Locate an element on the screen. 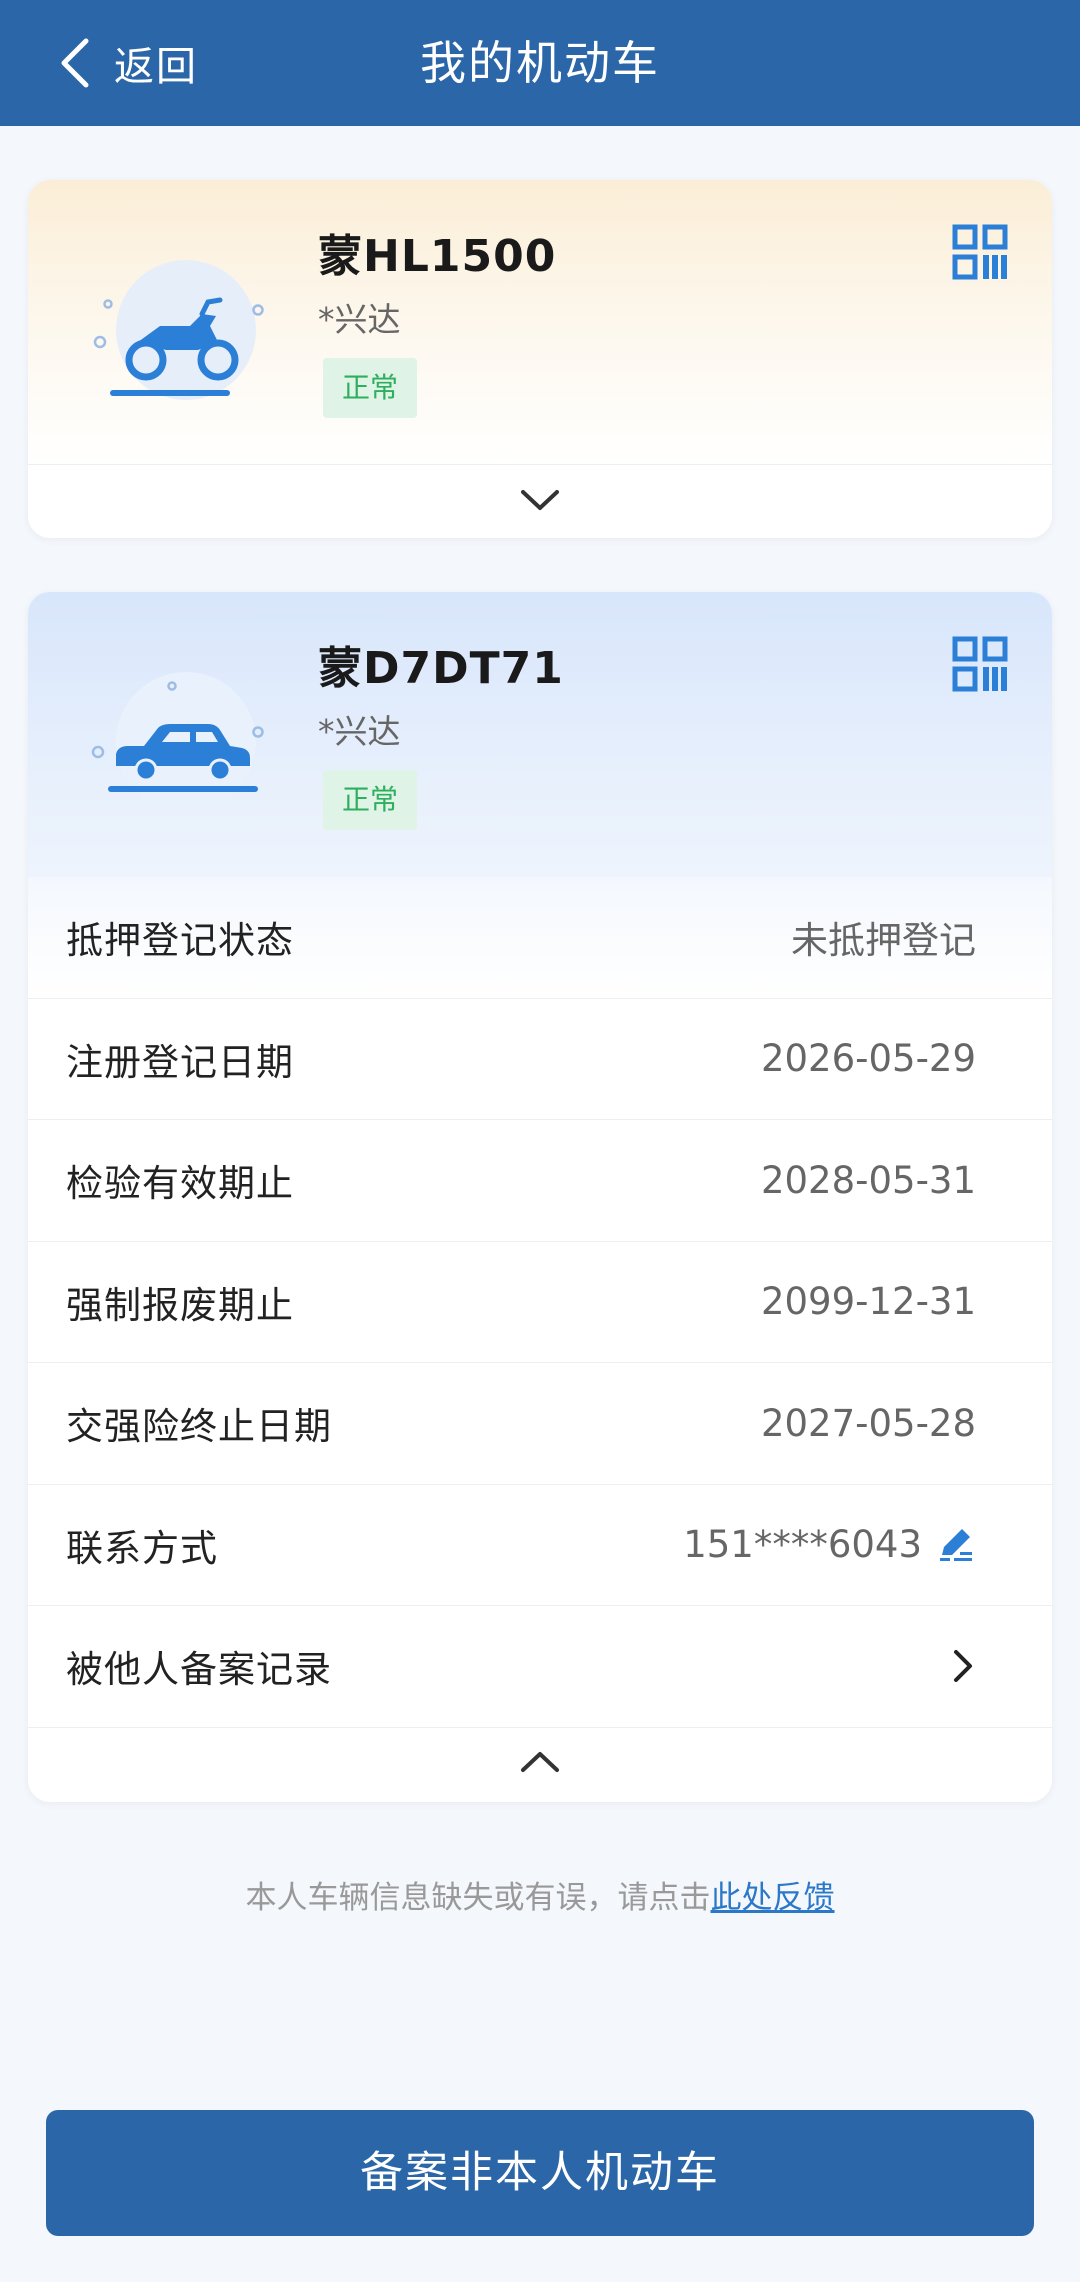  detail-label: 注册登记日期 is located at coordinates (180, 1062).